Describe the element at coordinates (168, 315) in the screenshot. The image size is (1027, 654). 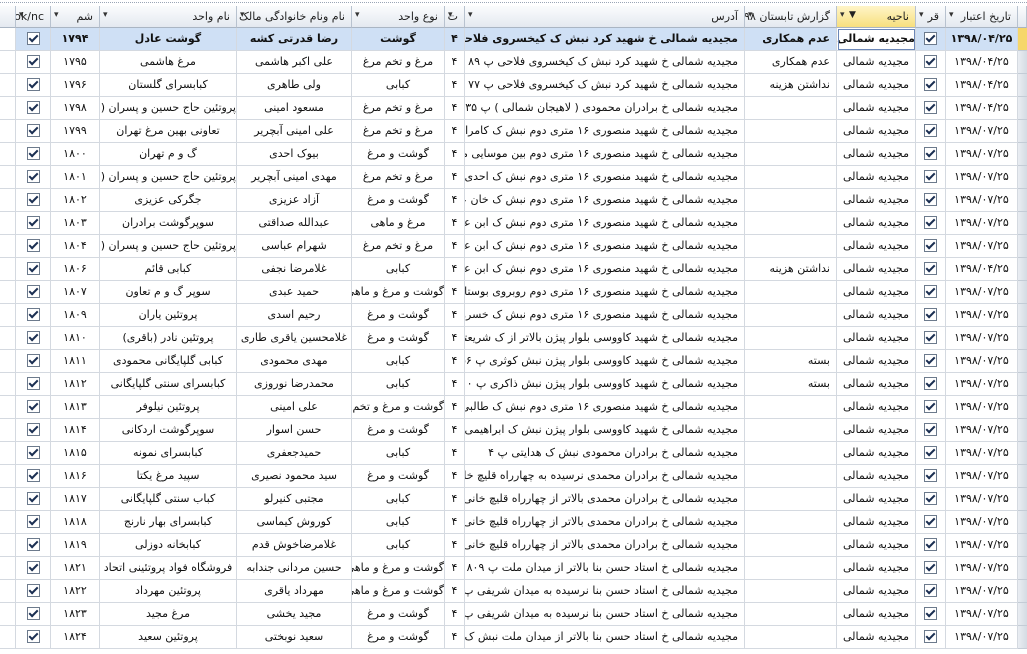
I see `cell-unit-name: پروتئین یاران` at that location.